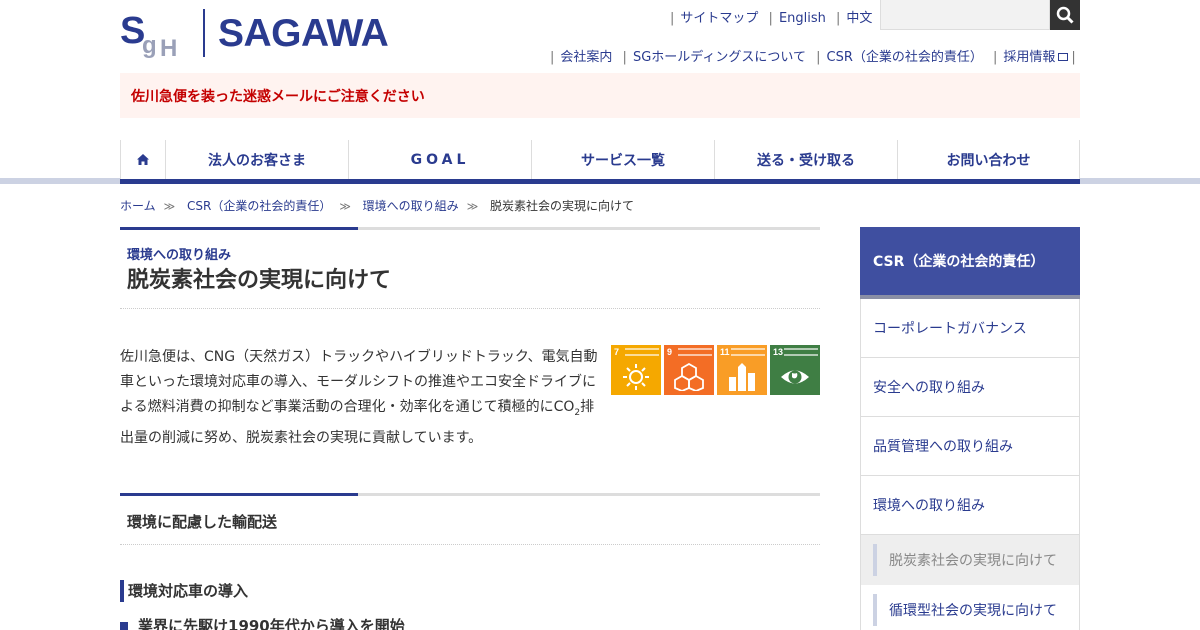  I want to click on subsection-title: 環境対応車の導入, so click(184, 591).